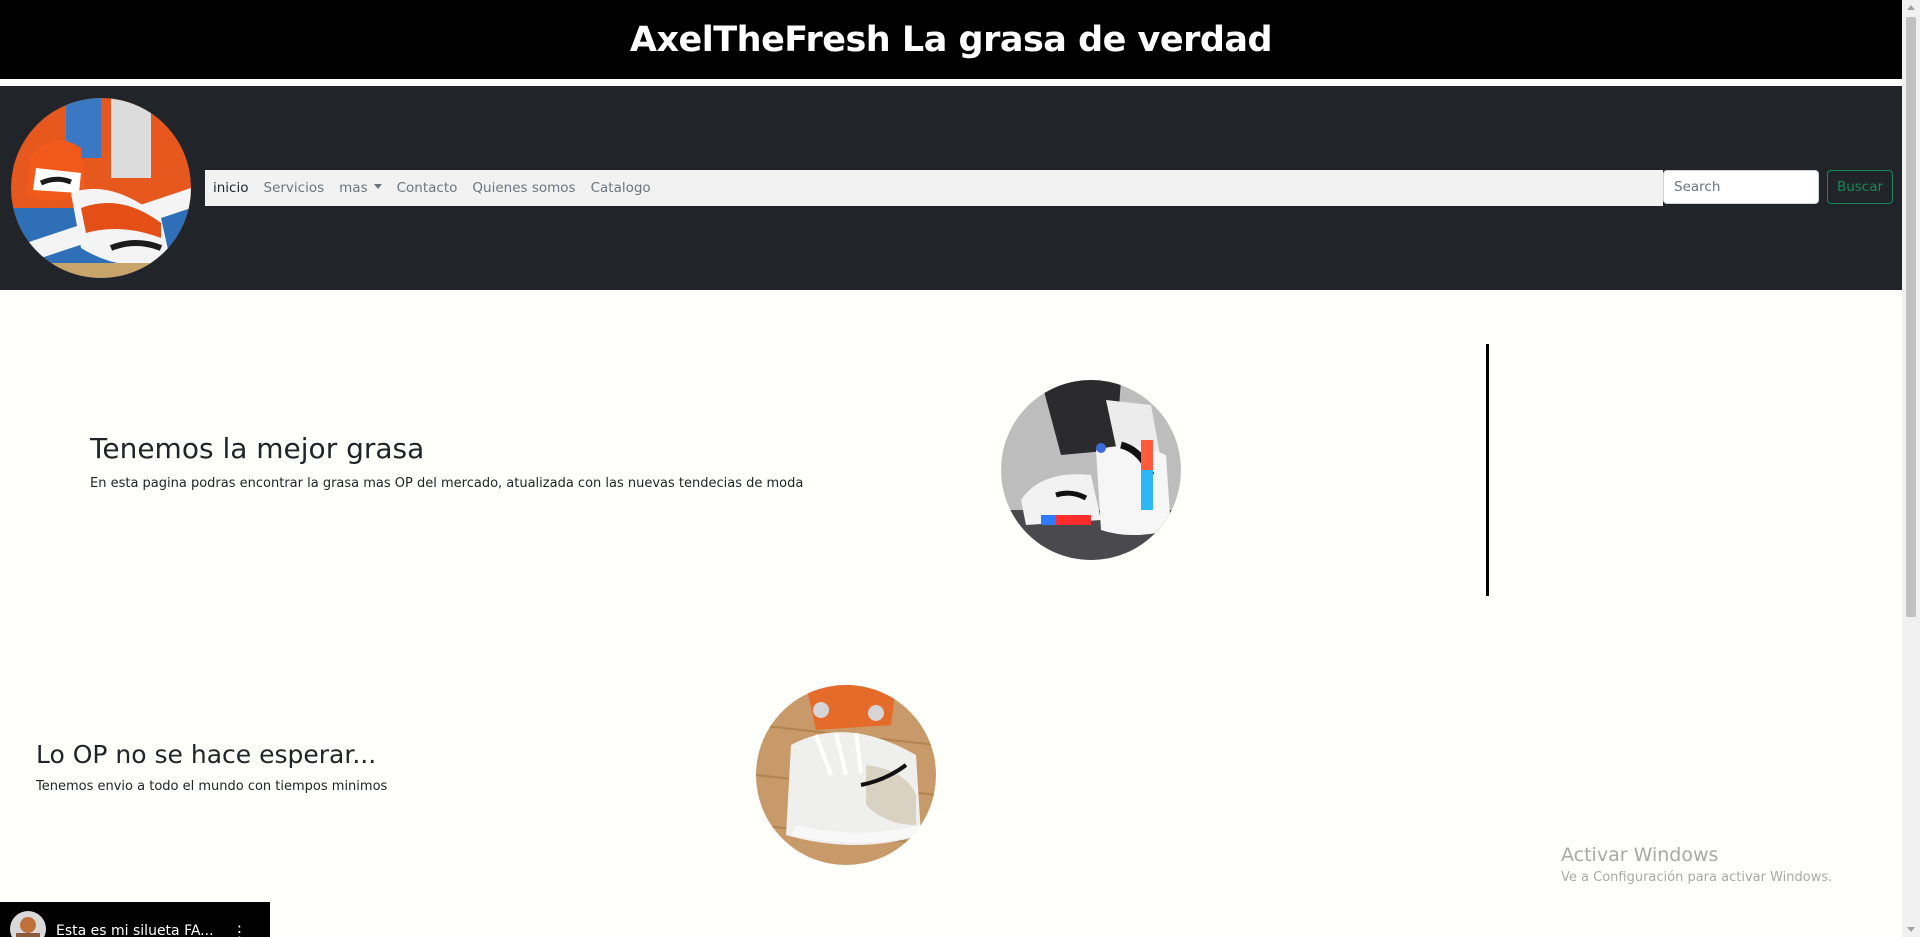 The height and width of the screenshot is (937, 1920). Describe the element at coordinates (135, 919) in the screenshot. I see `mini-video-player: Esta es mi silueta FA... ⋮` at that location.